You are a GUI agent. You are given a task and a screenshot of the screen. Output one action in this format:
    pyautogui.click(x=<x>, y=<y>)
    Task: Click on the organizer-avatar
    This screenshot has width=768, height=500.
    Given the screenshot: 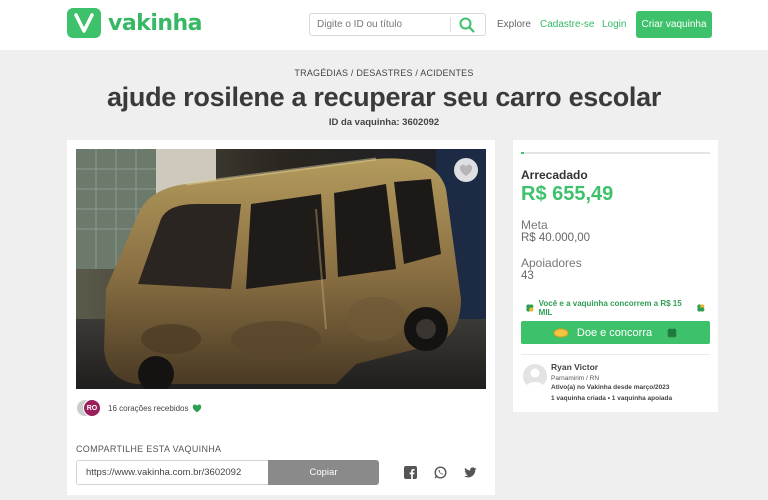 What is the action you would take?
    pyautogui.click(x=535, y=376)
    